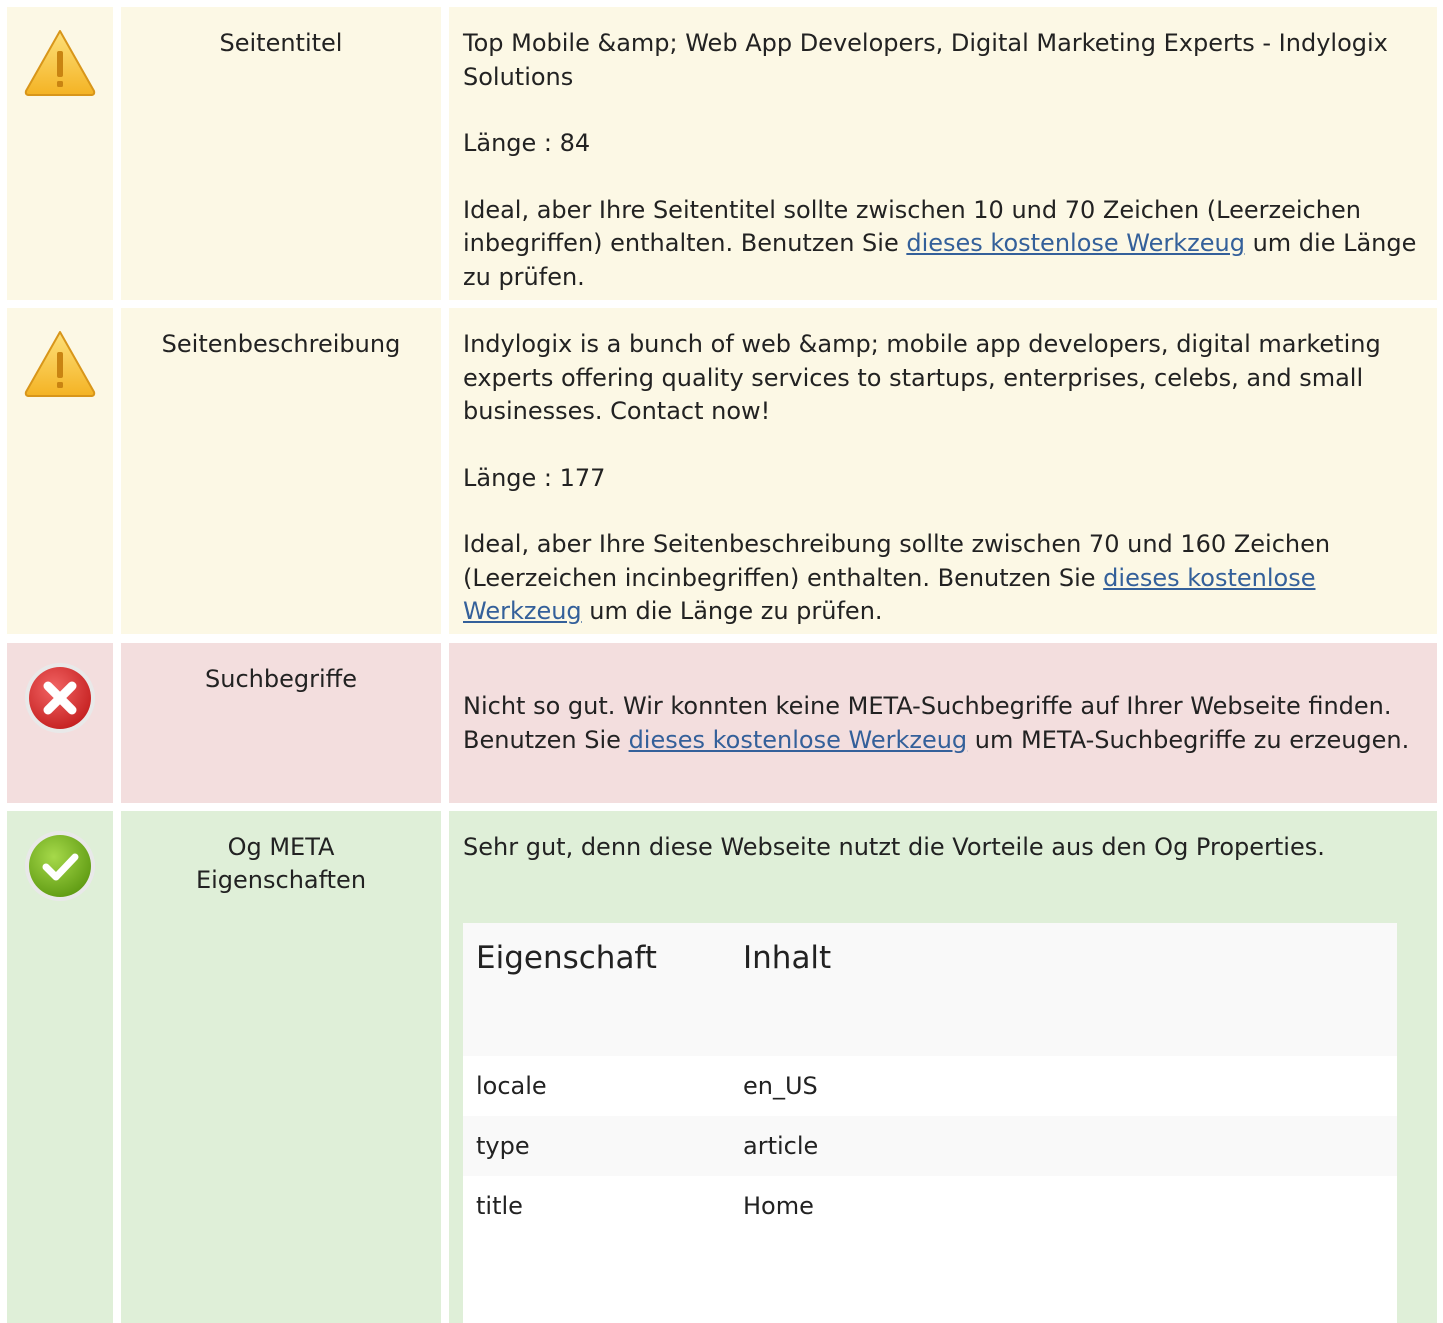 This screenshot has width=1443, height=1323. What do you see at coordinates (511, 1086) in the screenshot?
I see `property-cell: locale` at bounding box center [511, 1086].